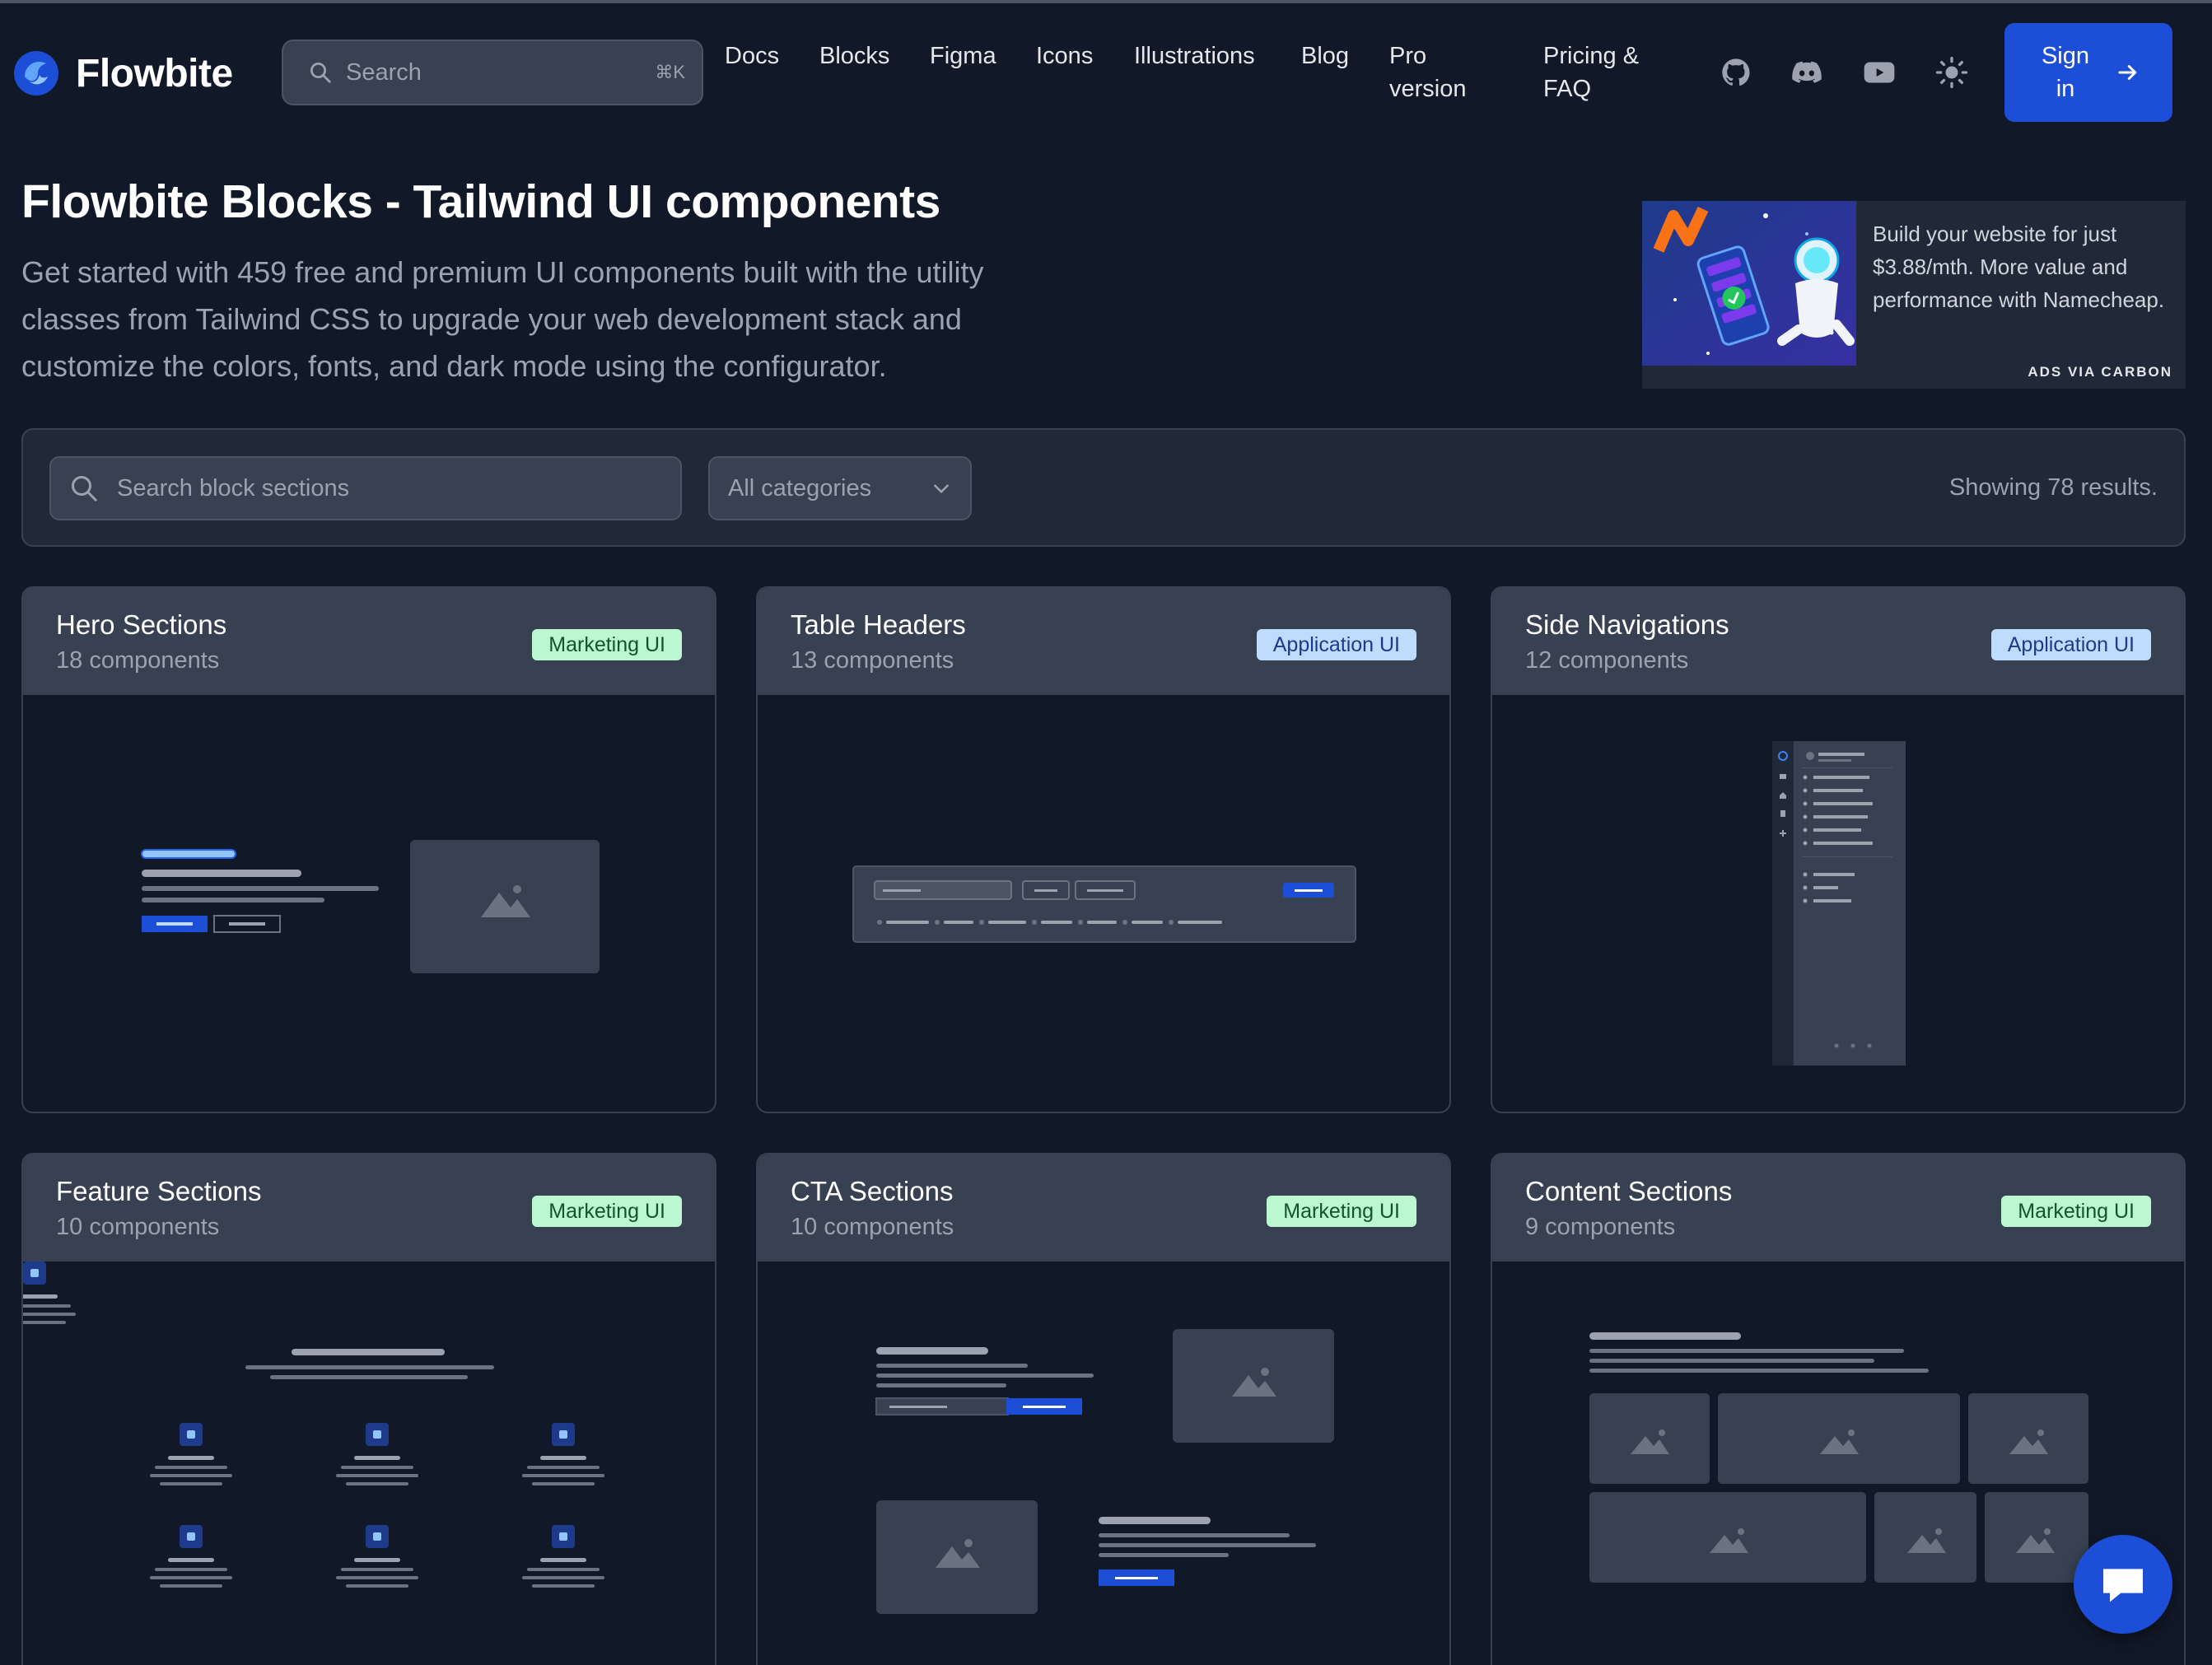  Describe the element at coordinates (670, 72) in the screenshot. I see `search-shortcut: ⌘K` at that location.